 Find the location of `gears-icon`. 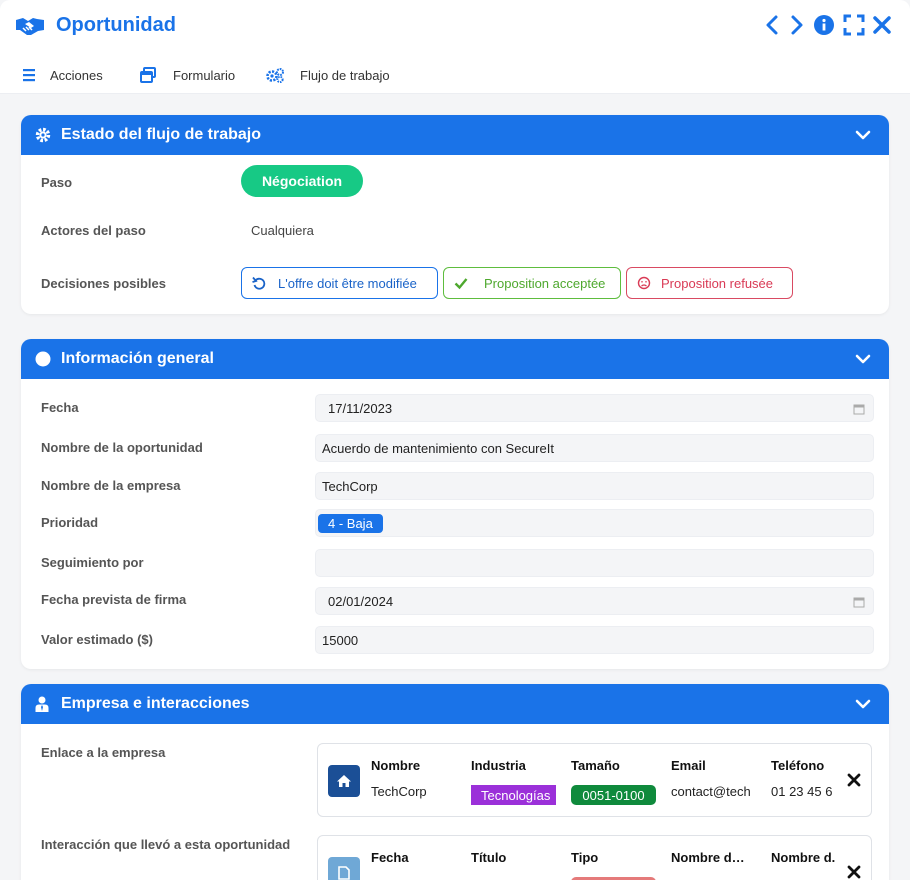

gears-icon is located at coordinates (275, 75).